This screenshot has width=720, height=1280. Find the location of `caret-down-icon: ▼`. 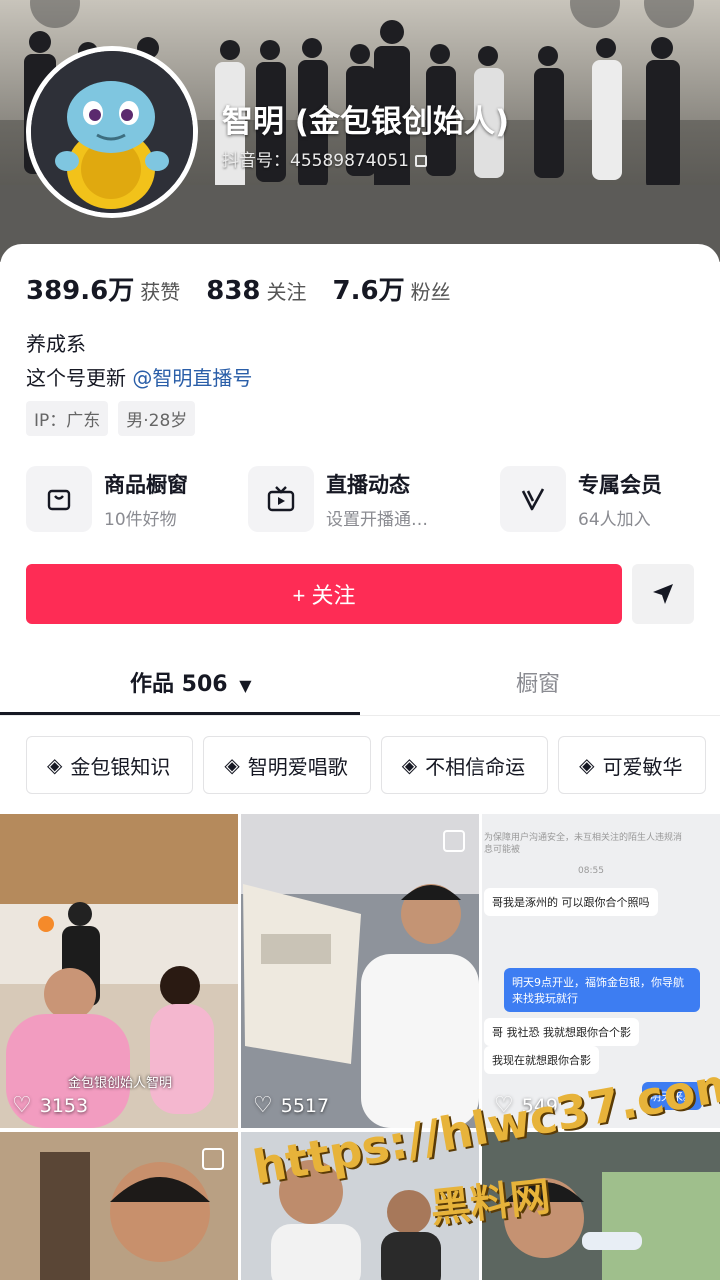

caret-down-icon: ▼ is located at coordinates (245, 685).